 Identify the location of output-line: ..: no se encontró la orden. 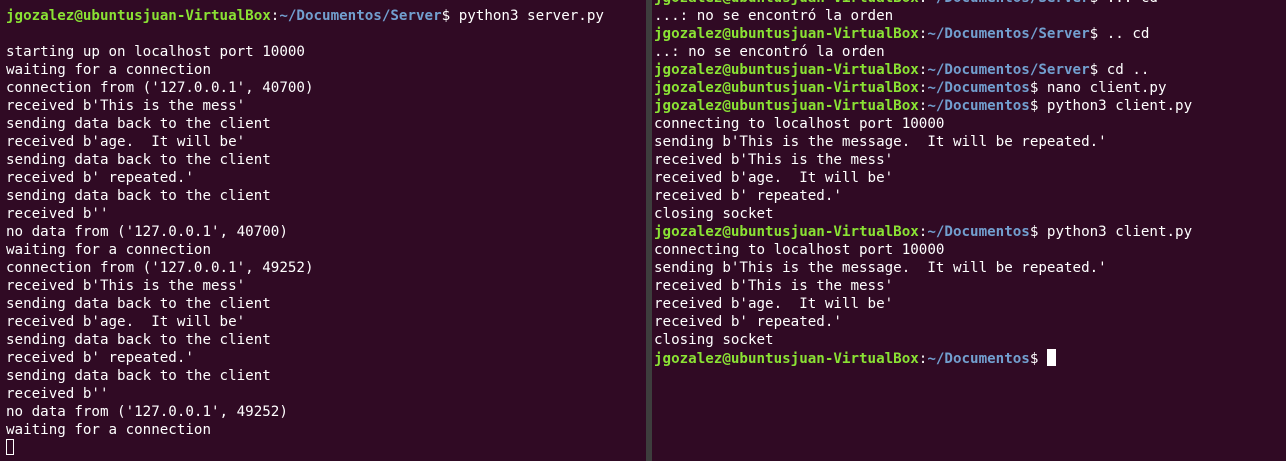
(923, 52).